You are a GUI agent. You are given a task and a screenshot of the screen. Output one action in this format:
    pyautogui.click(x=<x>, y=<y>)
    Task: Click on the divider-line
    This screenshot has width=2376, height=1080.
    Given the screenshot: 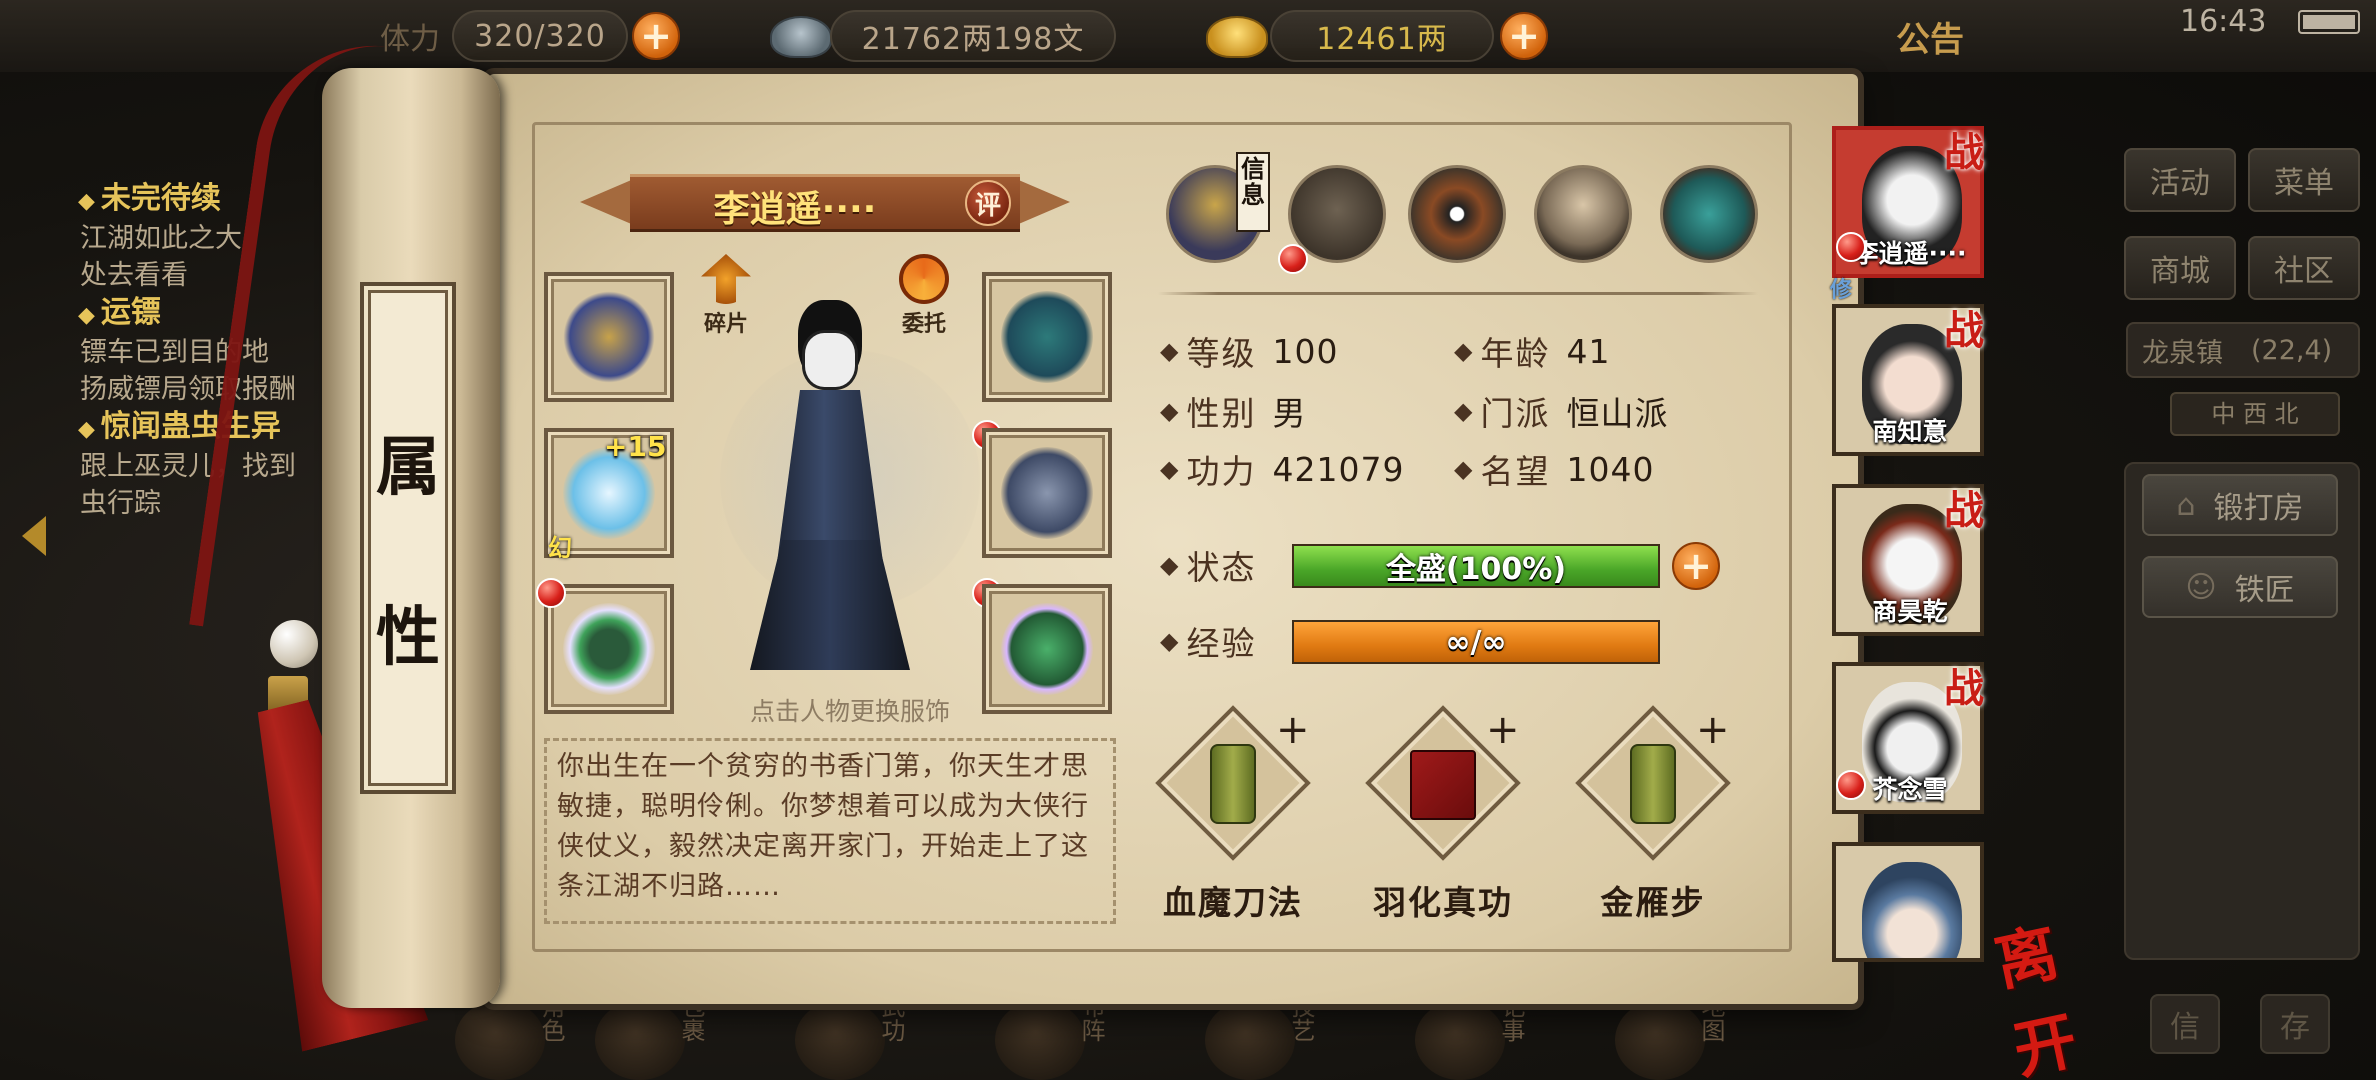 What is the action you would take?
    pyautogui.click(x=1458, y=293)
    